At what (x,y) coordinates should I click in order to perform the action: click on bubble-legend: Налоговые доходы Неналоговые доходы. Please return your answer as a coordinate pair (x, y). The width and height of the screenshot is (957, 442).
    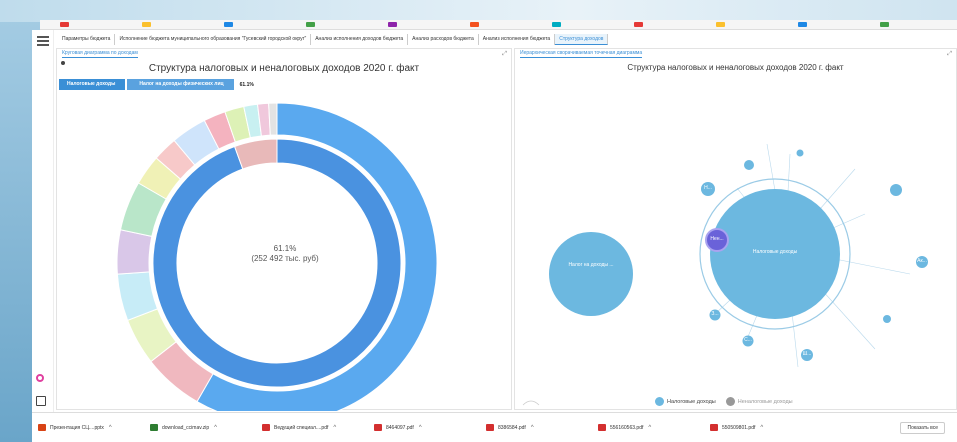
    Looking at the image, I should click on (729, 401).